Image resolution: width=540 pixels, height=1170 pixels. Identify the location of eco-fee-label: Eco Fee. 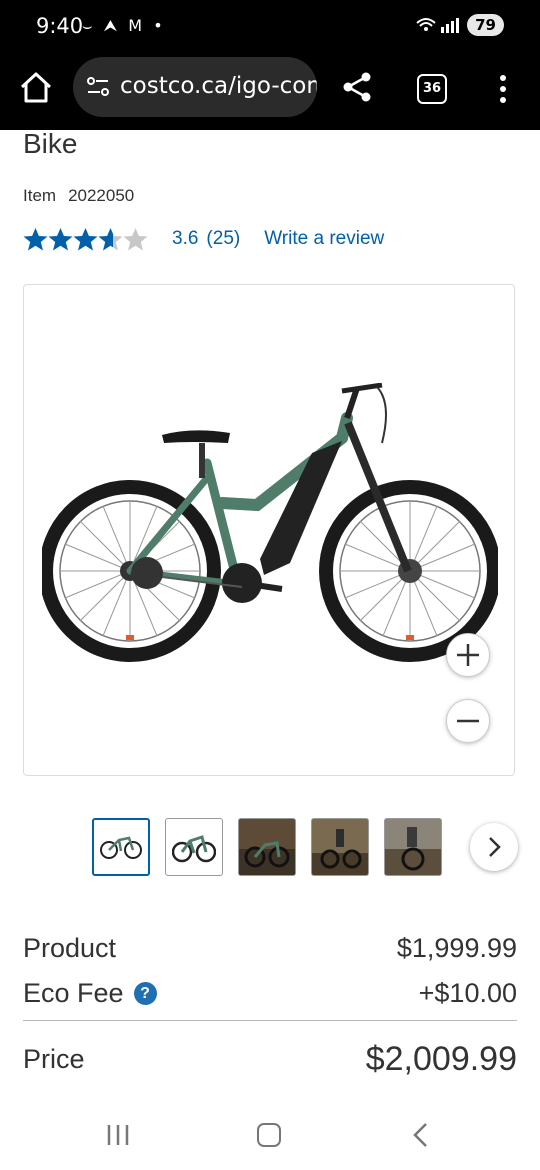
(73, 993).